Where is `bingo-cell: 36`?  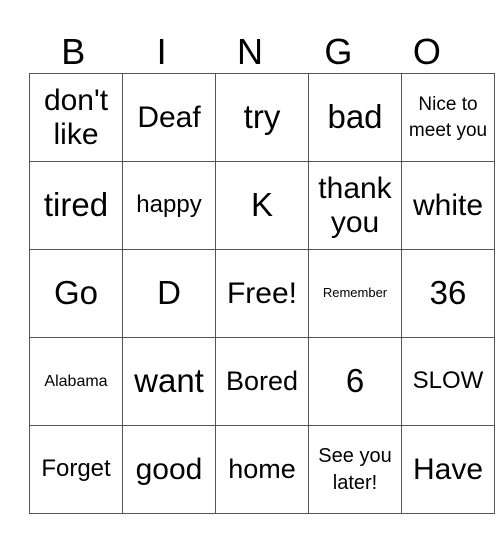
bingo-cell: 36 is located at coordinates (448, 293).